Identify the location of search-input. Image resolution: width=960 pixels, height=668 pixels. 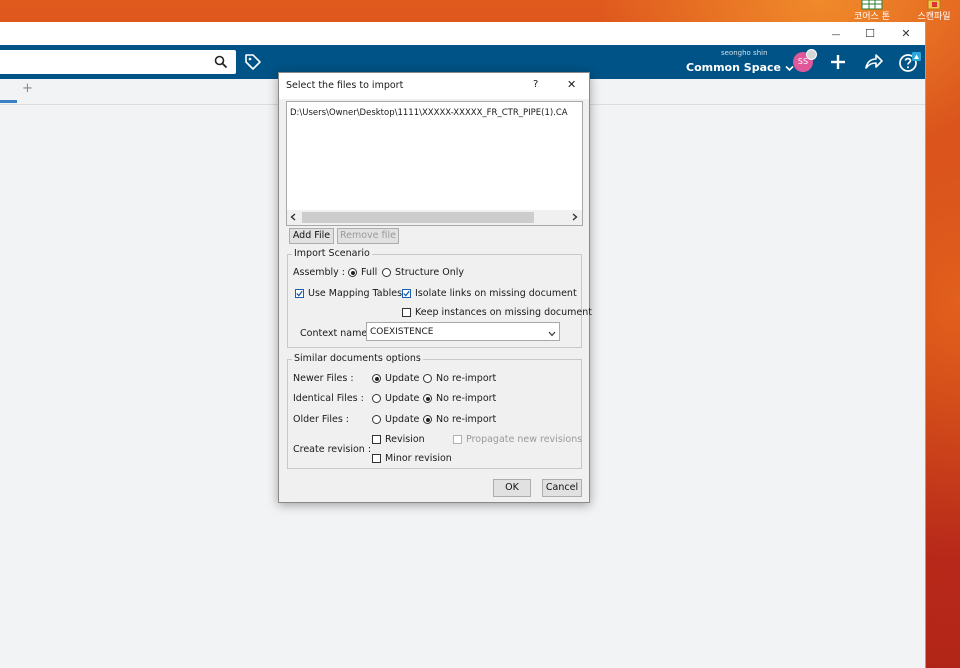
(118, 62).